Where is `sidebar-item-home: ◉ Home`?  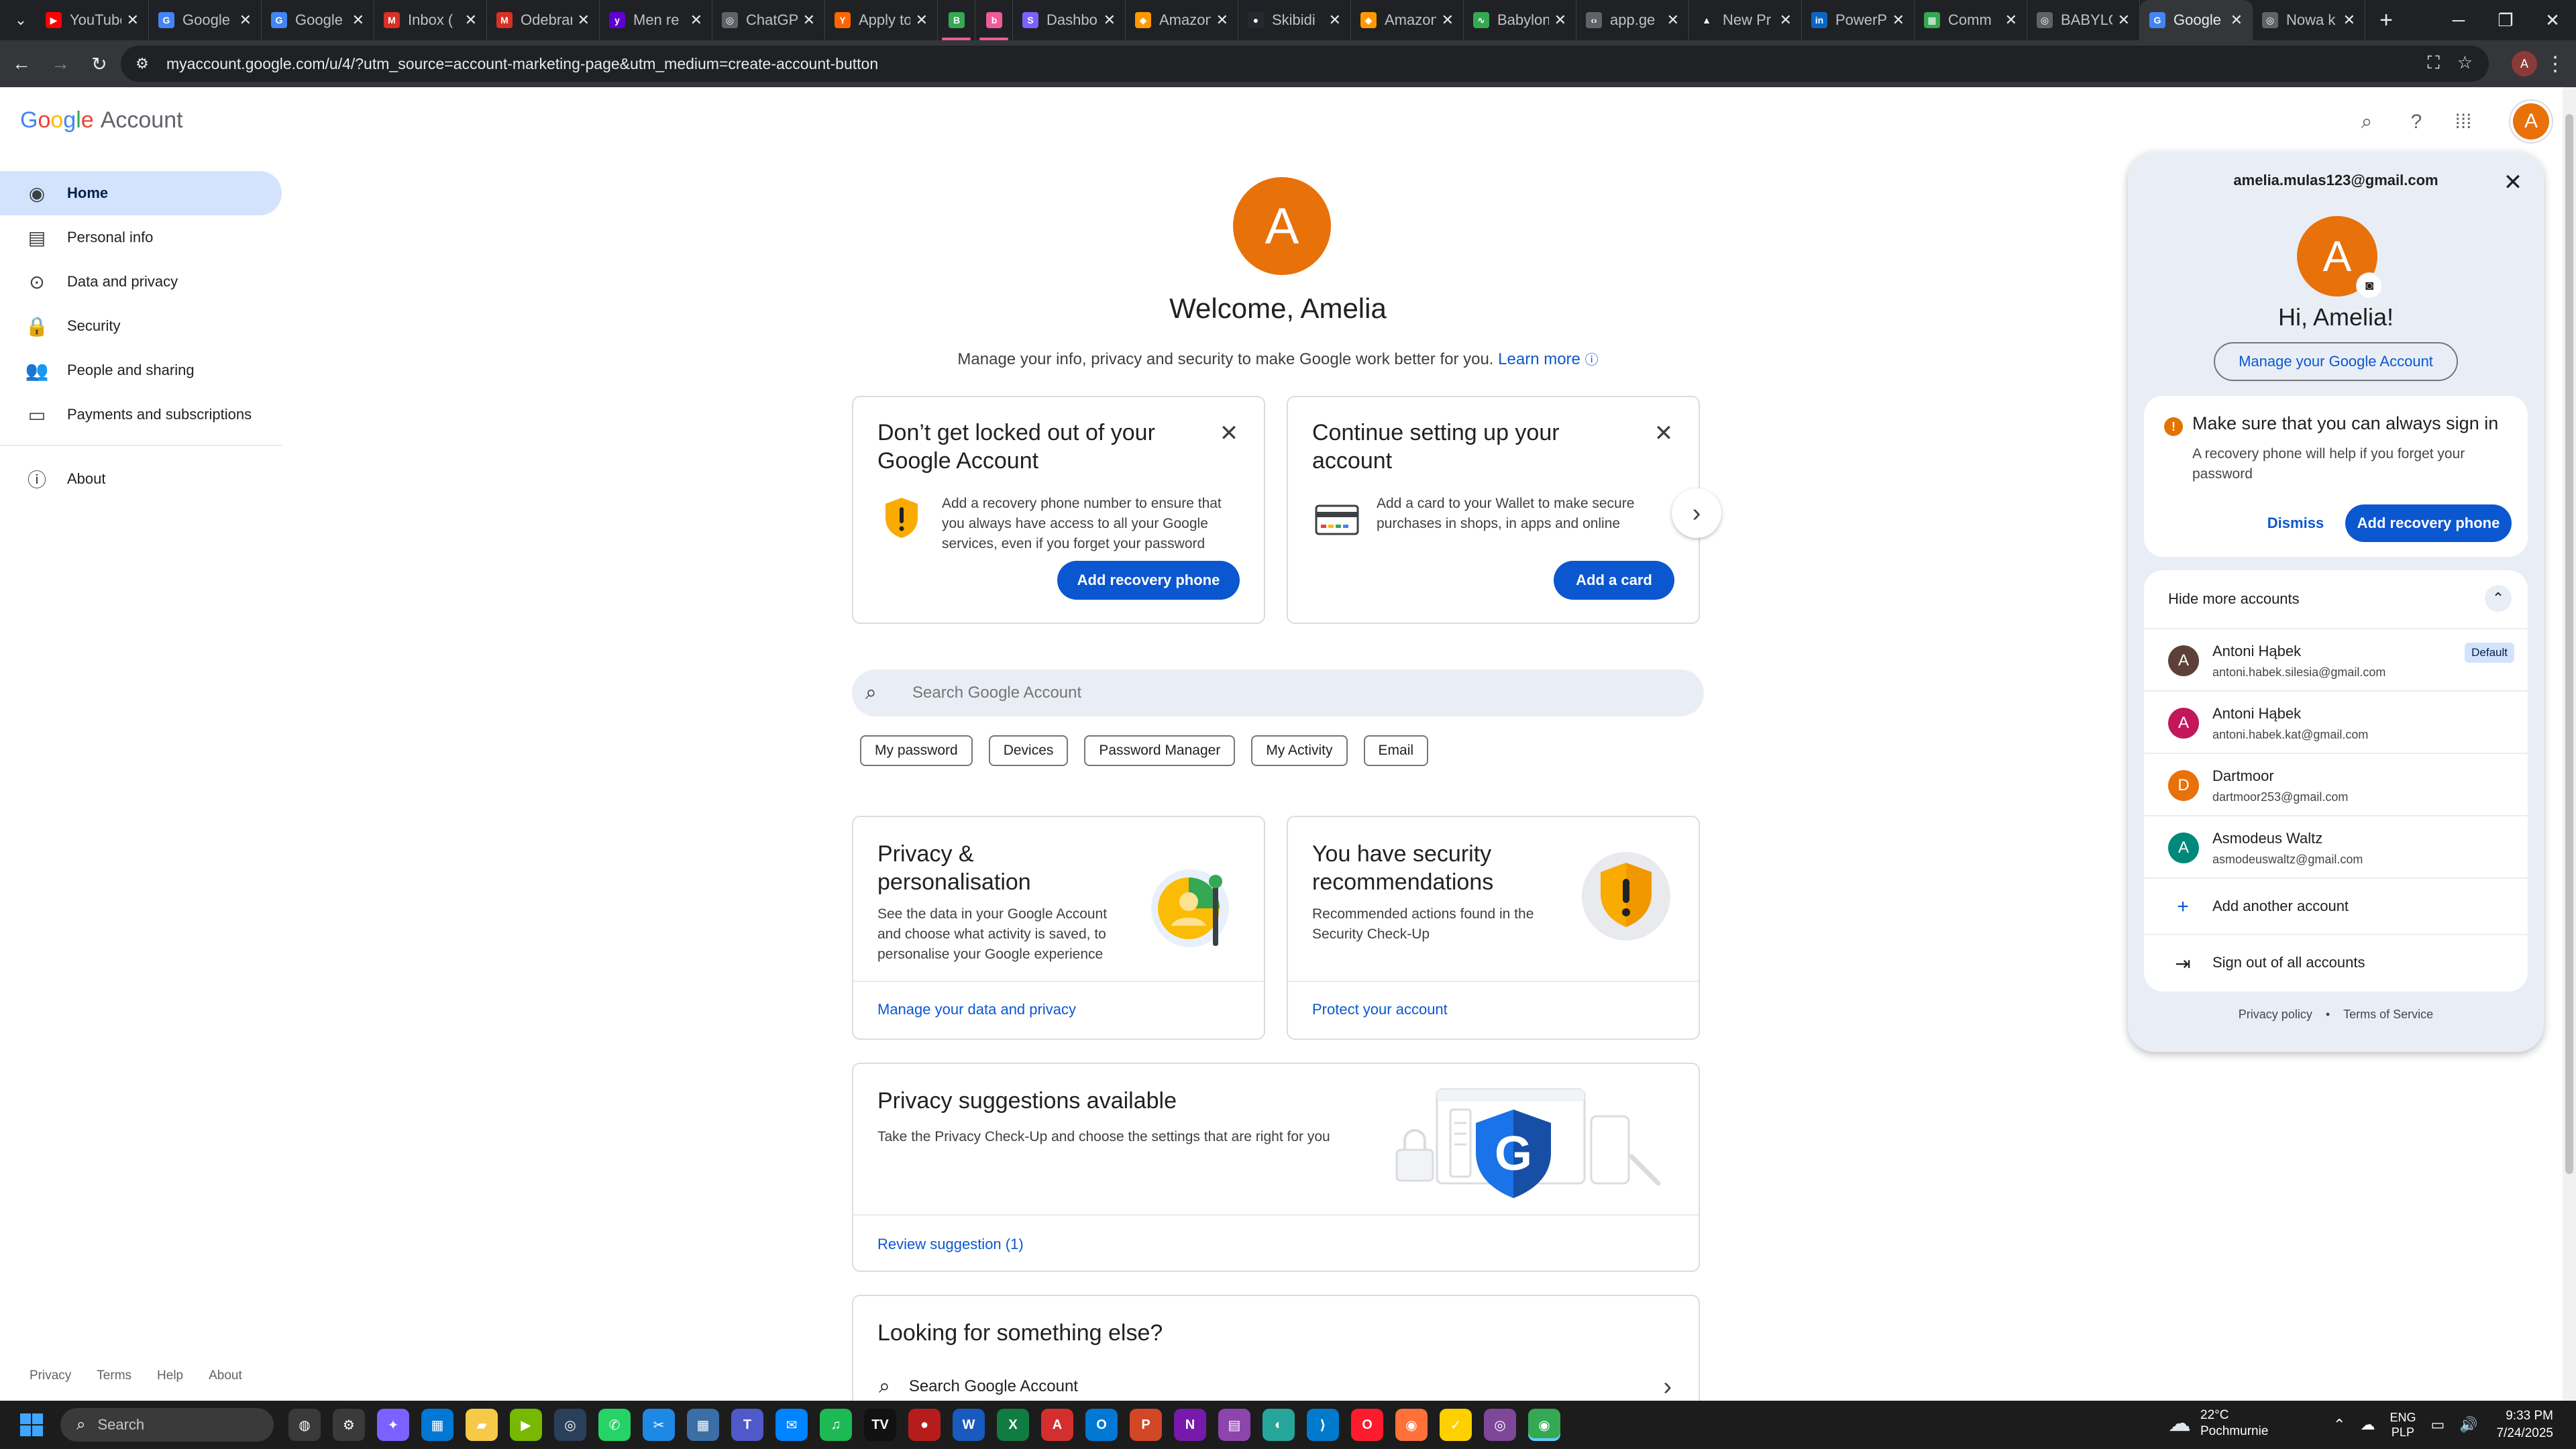 sidebar-item-home: ◉ Home is located at coordinates (141, 193).